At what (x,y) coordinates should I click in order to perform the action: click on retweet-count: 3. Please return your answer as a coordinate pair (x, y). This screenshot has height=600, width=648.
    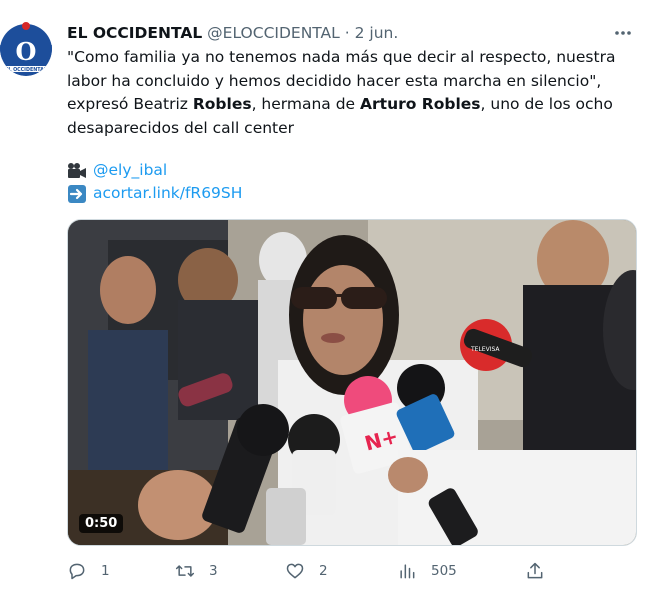
    Looking at the image, I should click on (213, 571).